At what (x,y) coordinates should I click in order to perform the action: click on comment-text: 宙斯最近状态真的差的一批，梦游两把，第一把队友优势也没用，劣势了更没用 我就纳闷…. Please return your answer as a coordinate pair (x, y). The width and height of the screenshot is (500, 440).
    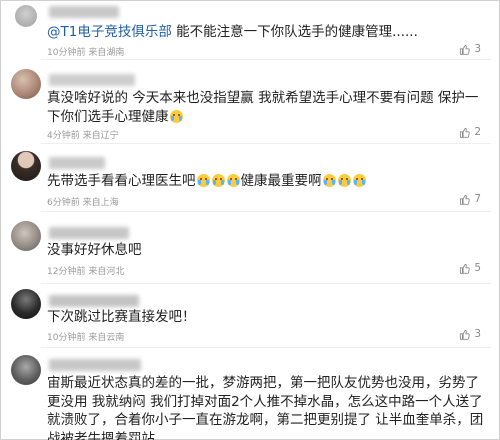
    Looking at the image, I should click on (267, 407).